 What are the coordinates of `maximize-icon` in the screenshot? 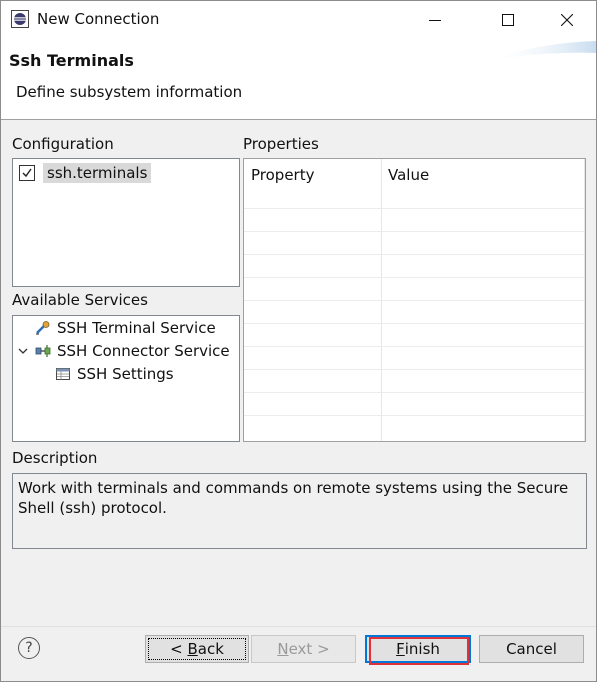 It's located at (508, 20).